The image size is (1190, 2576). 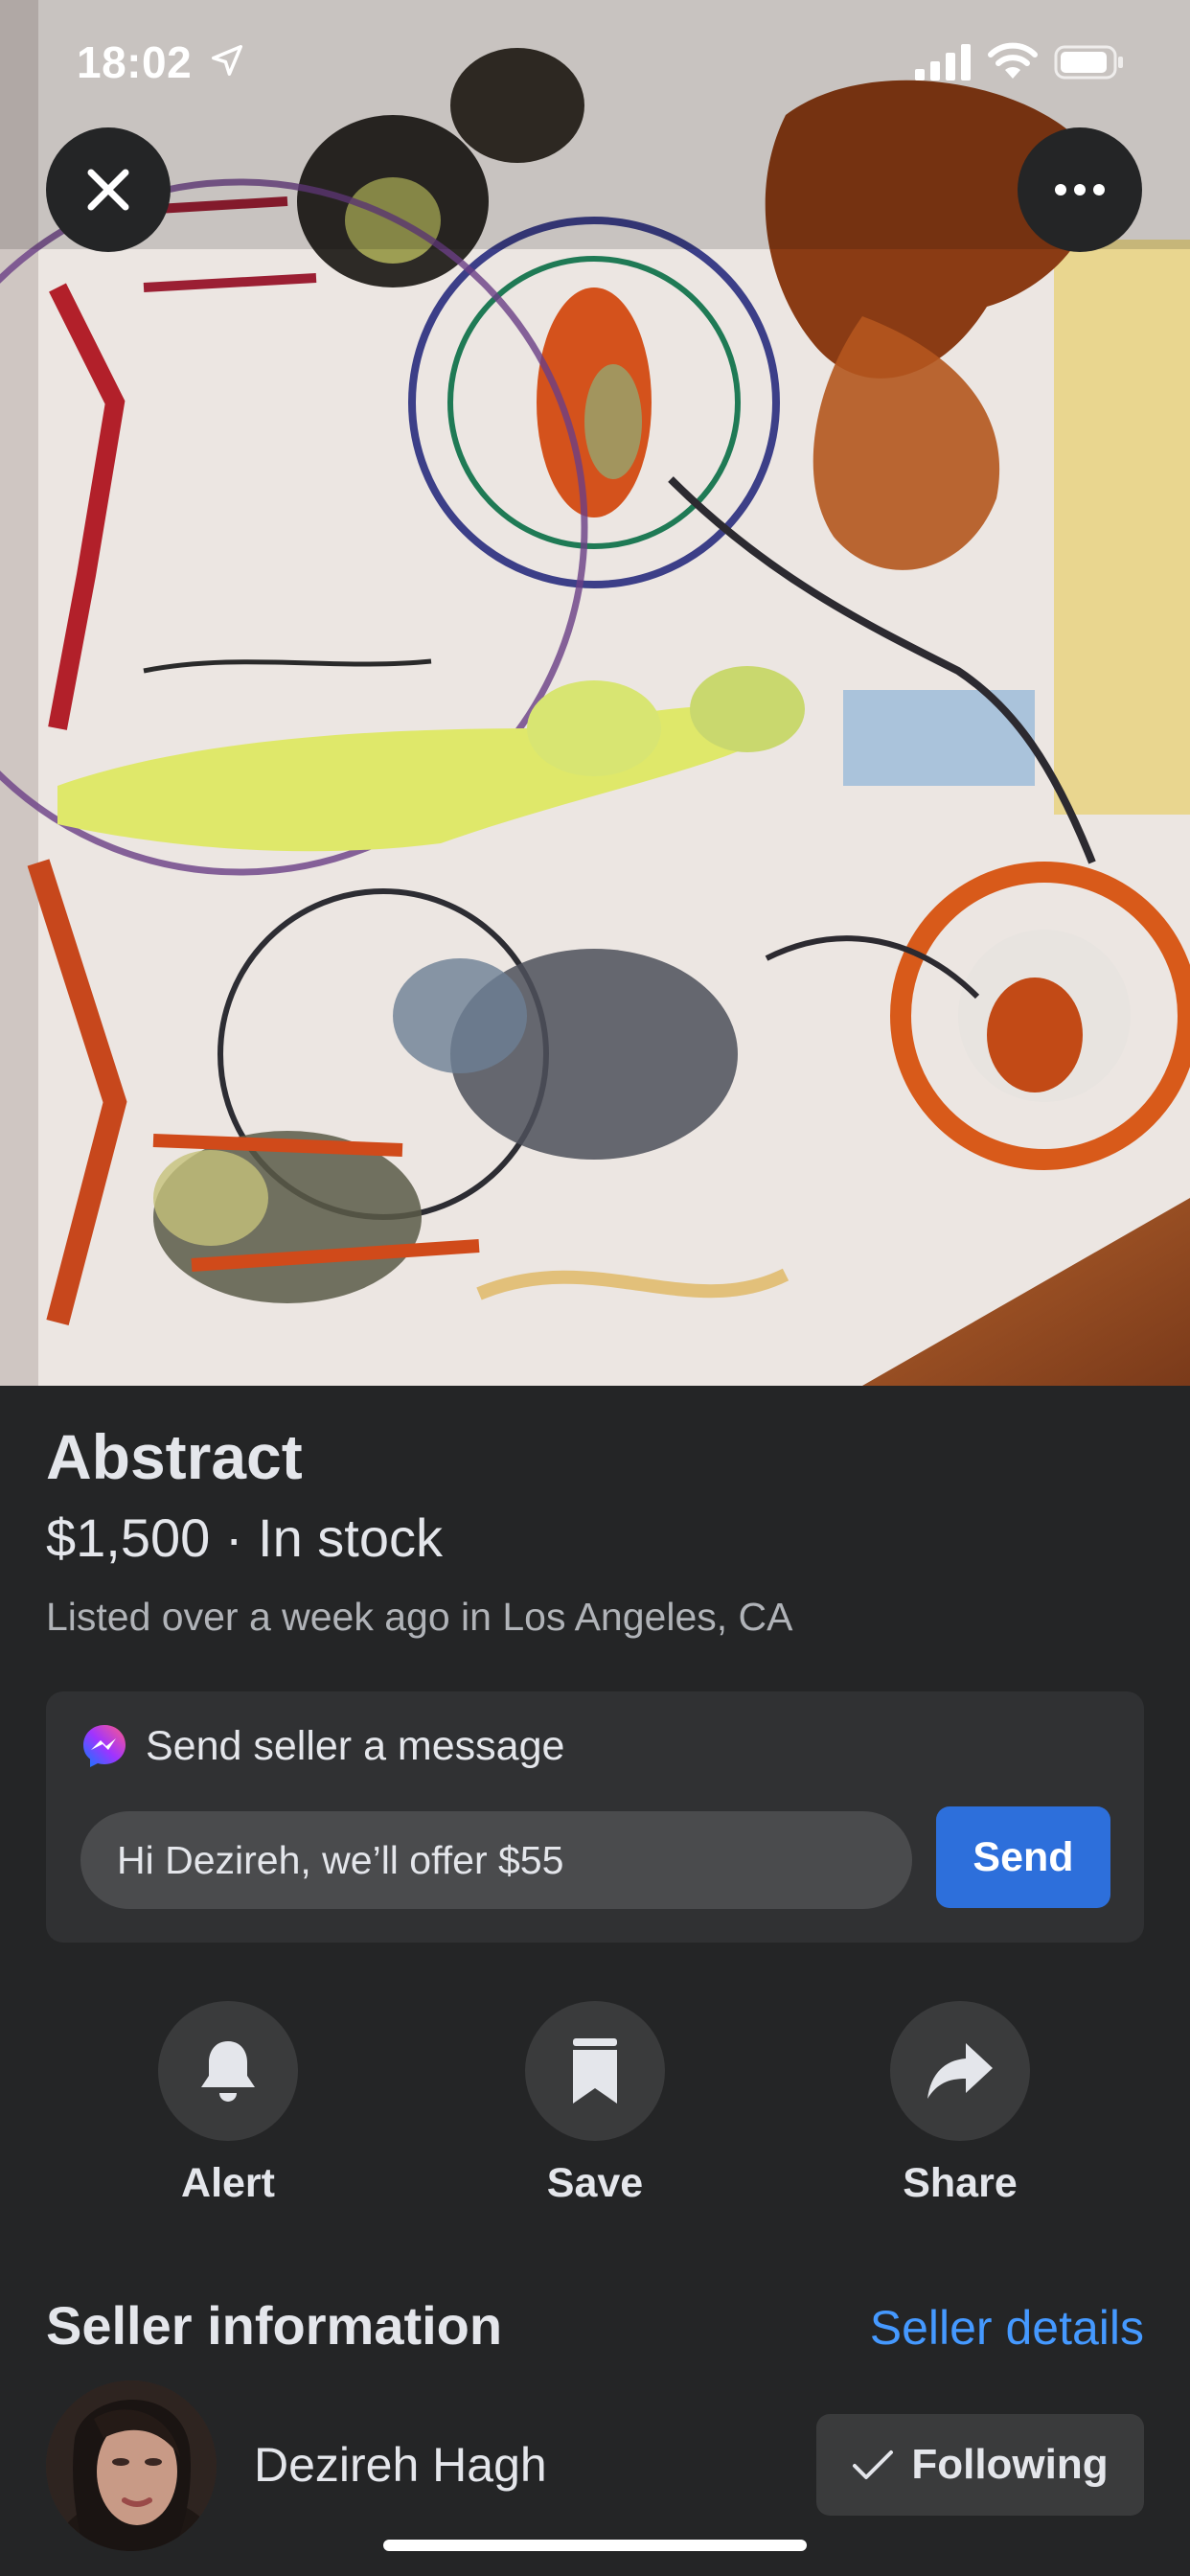 What do you see at coordinates (595, 67) in the screenshot?
I see `status-bar: 18:02` at bounding box center [595, 67].